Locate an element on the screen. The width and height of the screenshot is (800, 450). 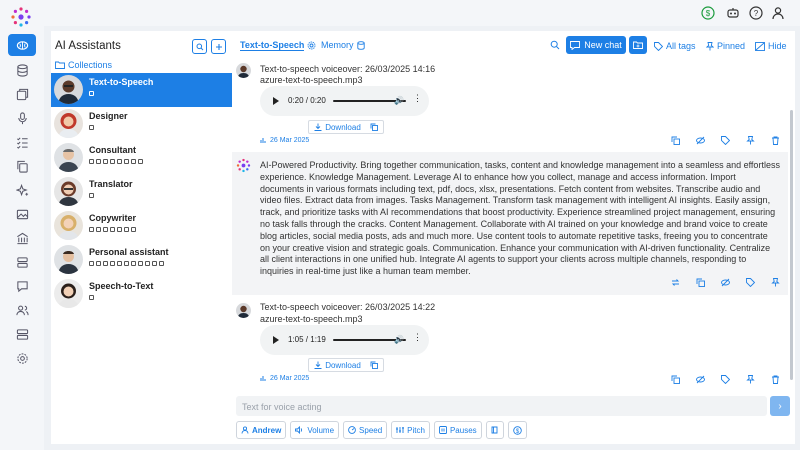
tab-memory: Memory is located at coordinates (343, 45).